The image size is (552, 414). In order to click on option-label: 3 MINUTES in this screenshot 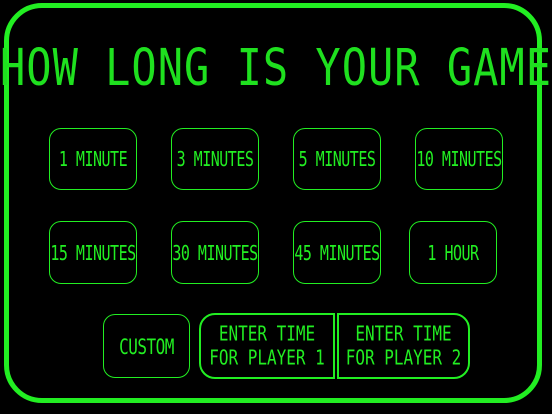, I will do `click(215, 159)`.